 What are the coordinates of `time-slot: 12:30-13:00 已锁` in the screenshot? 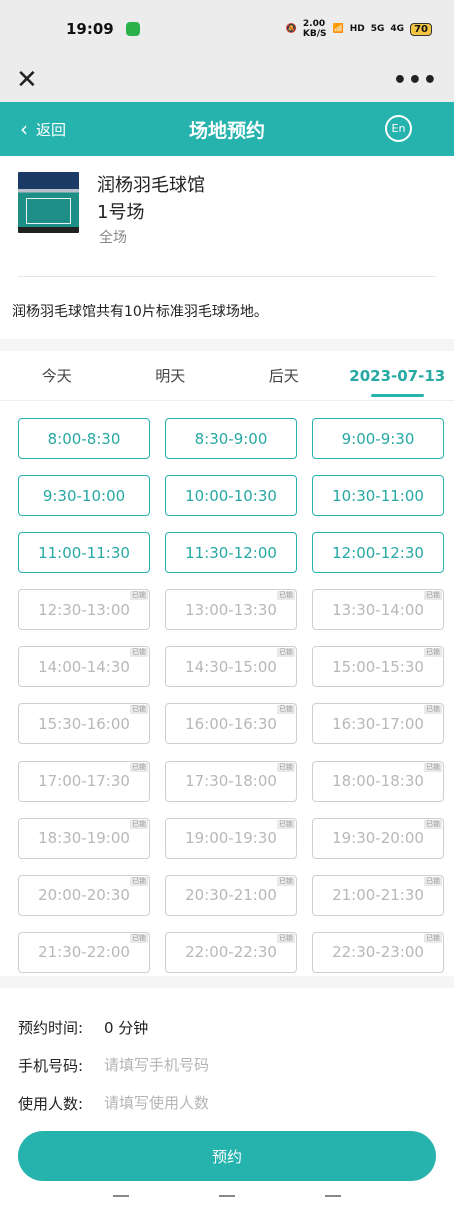 It's located at (84, 610).